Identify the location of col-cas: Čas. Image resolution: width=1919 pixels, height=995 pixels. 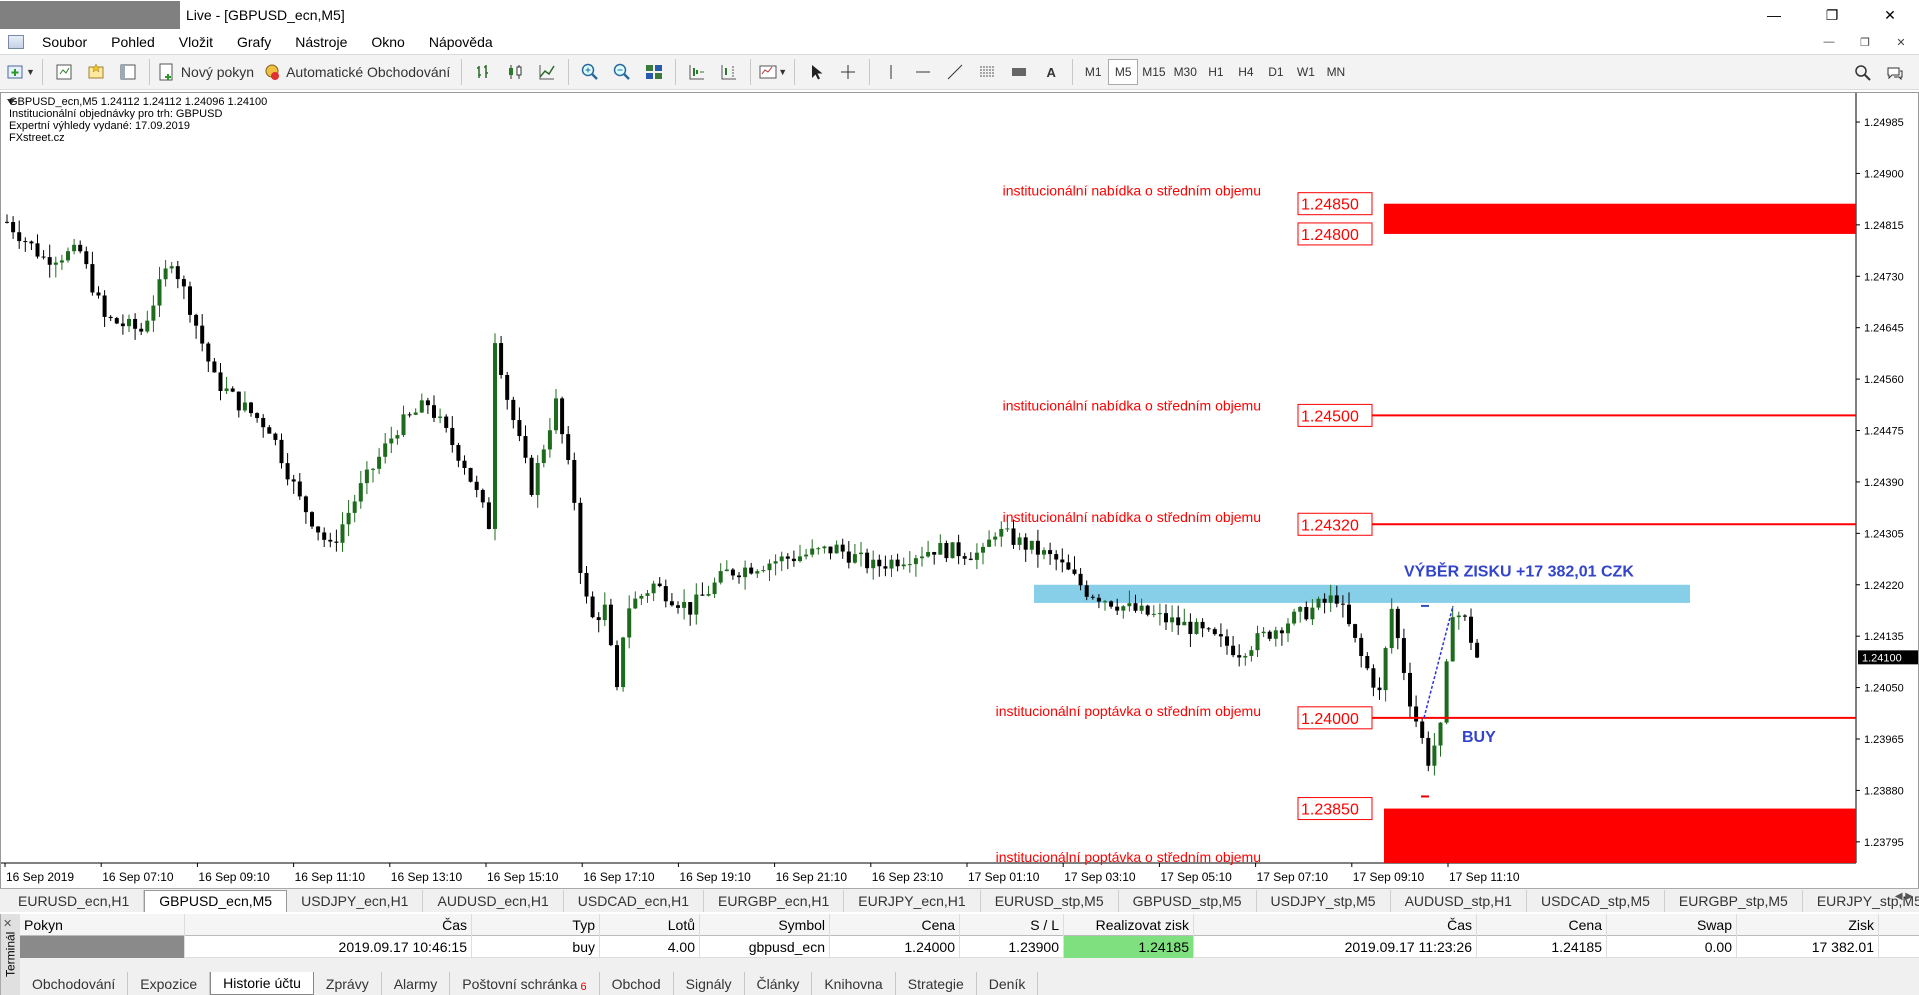
(328, 924).